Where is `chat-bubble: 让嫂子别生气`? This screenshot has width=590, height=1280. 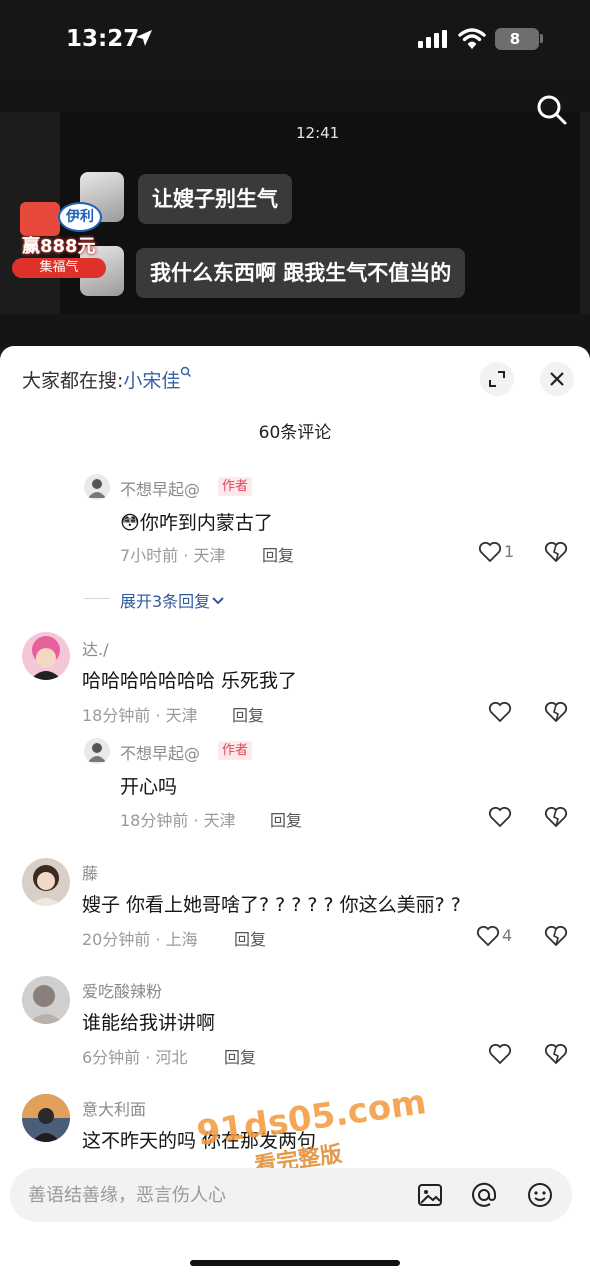 chat-bubble: 让嫂子别生气 is located at coordinates (215, 199).